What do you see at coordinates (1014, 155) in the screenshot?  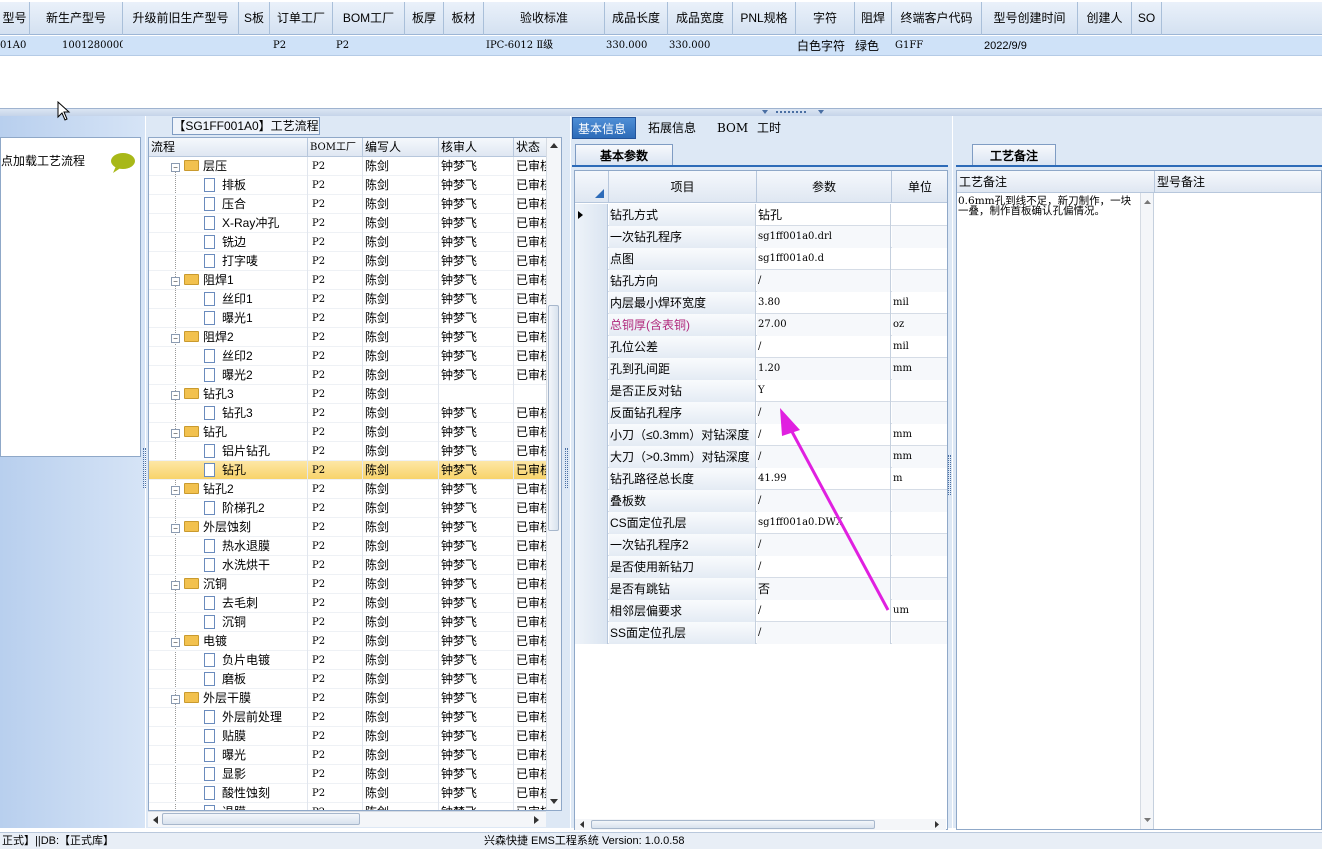 I see `tab-process-remarks: 工艺备注` at bounding box center [1014, 155].